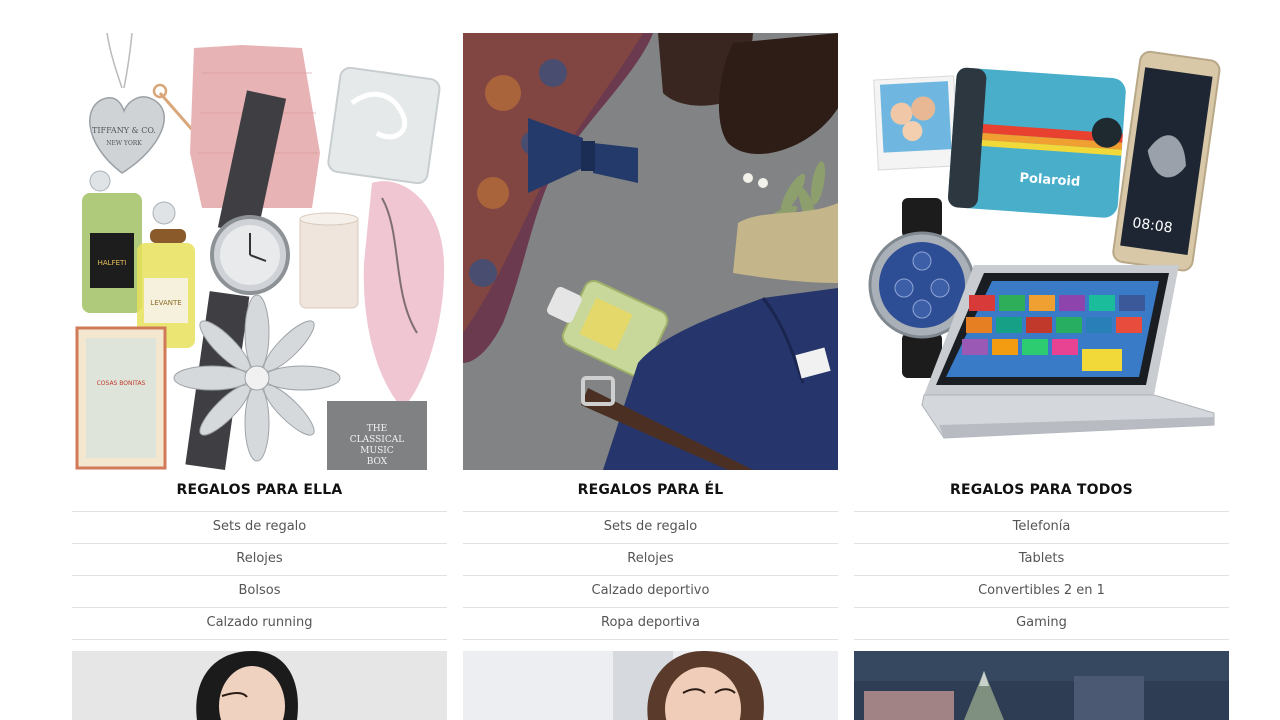 This screenshot has width=1280, height=720. What do you see at coordinates (650, 624) in the screenshot?
I see `link-him-ropa-deportiva: Ropa deportiva` at bounding box center [650, 624].